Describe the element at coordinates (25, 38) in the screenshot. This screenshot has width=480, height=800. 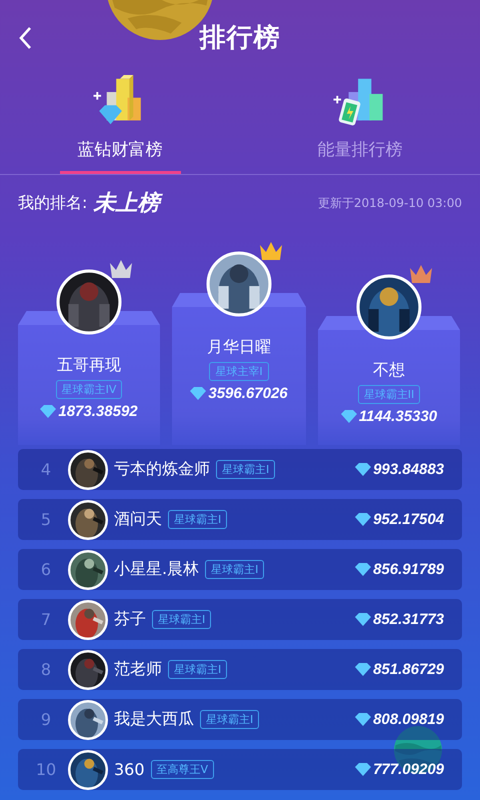
I see `back-icon` at that location.